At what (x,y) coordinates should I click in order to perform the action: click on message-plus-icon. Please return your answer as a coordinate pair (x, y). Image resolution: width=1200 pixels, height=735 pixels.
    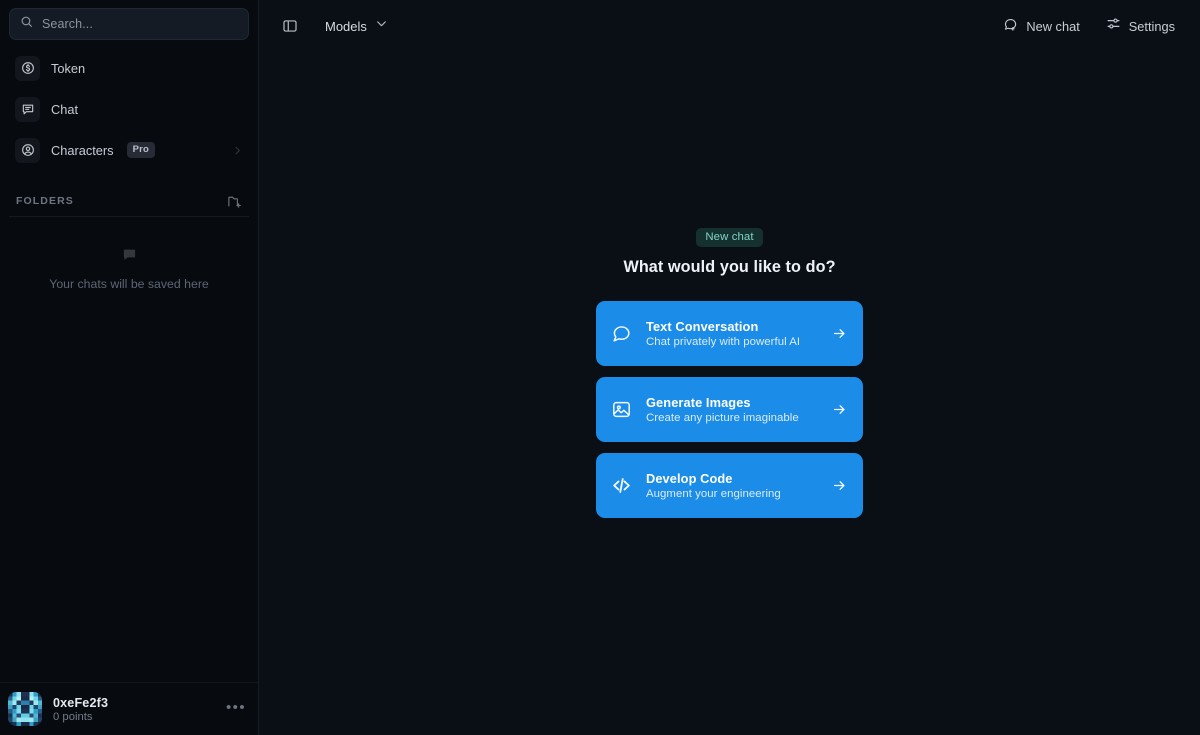
    Looking at the image, I should click on (1010, 26).